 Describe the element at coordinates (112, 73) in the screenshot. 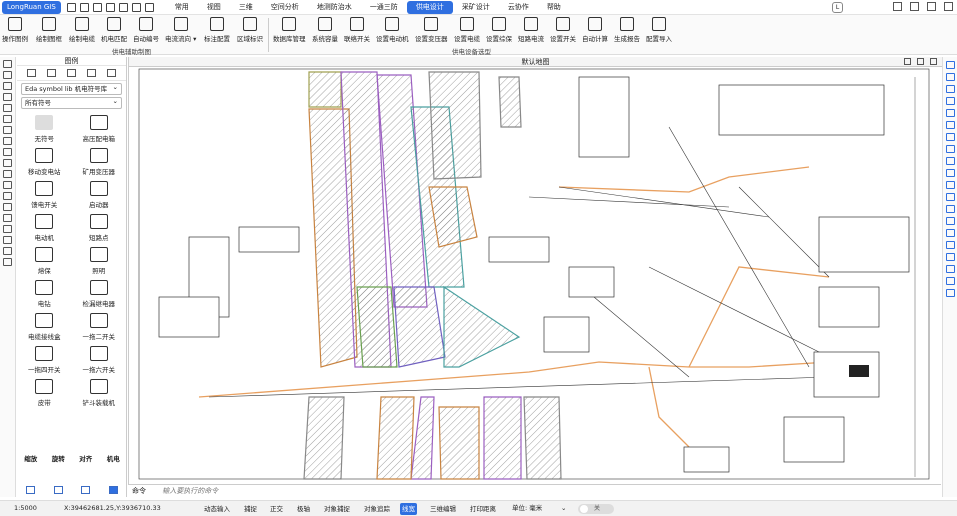

I see `settings-tab-icon` at that location.